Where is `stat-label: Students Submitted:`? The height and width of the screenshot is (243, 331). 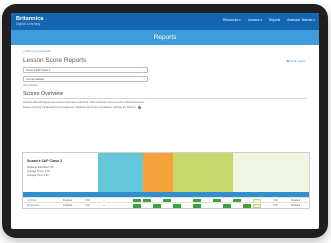 stat-label: Students Submitted: is located at coordinates (38, 167).